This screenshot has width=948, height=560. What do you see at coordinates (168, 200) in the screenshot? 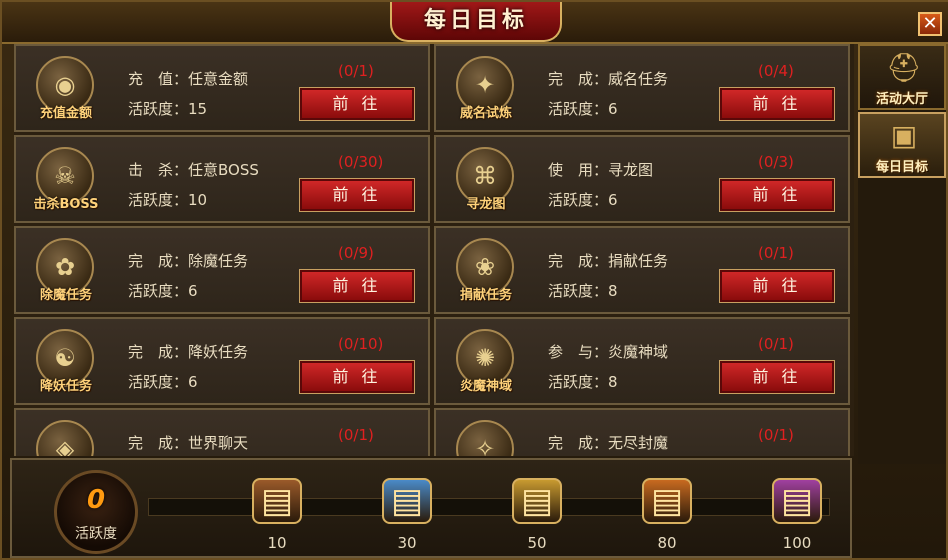
I see `task-activity-points: 活跃度：10` at bounding box center [168, 200].